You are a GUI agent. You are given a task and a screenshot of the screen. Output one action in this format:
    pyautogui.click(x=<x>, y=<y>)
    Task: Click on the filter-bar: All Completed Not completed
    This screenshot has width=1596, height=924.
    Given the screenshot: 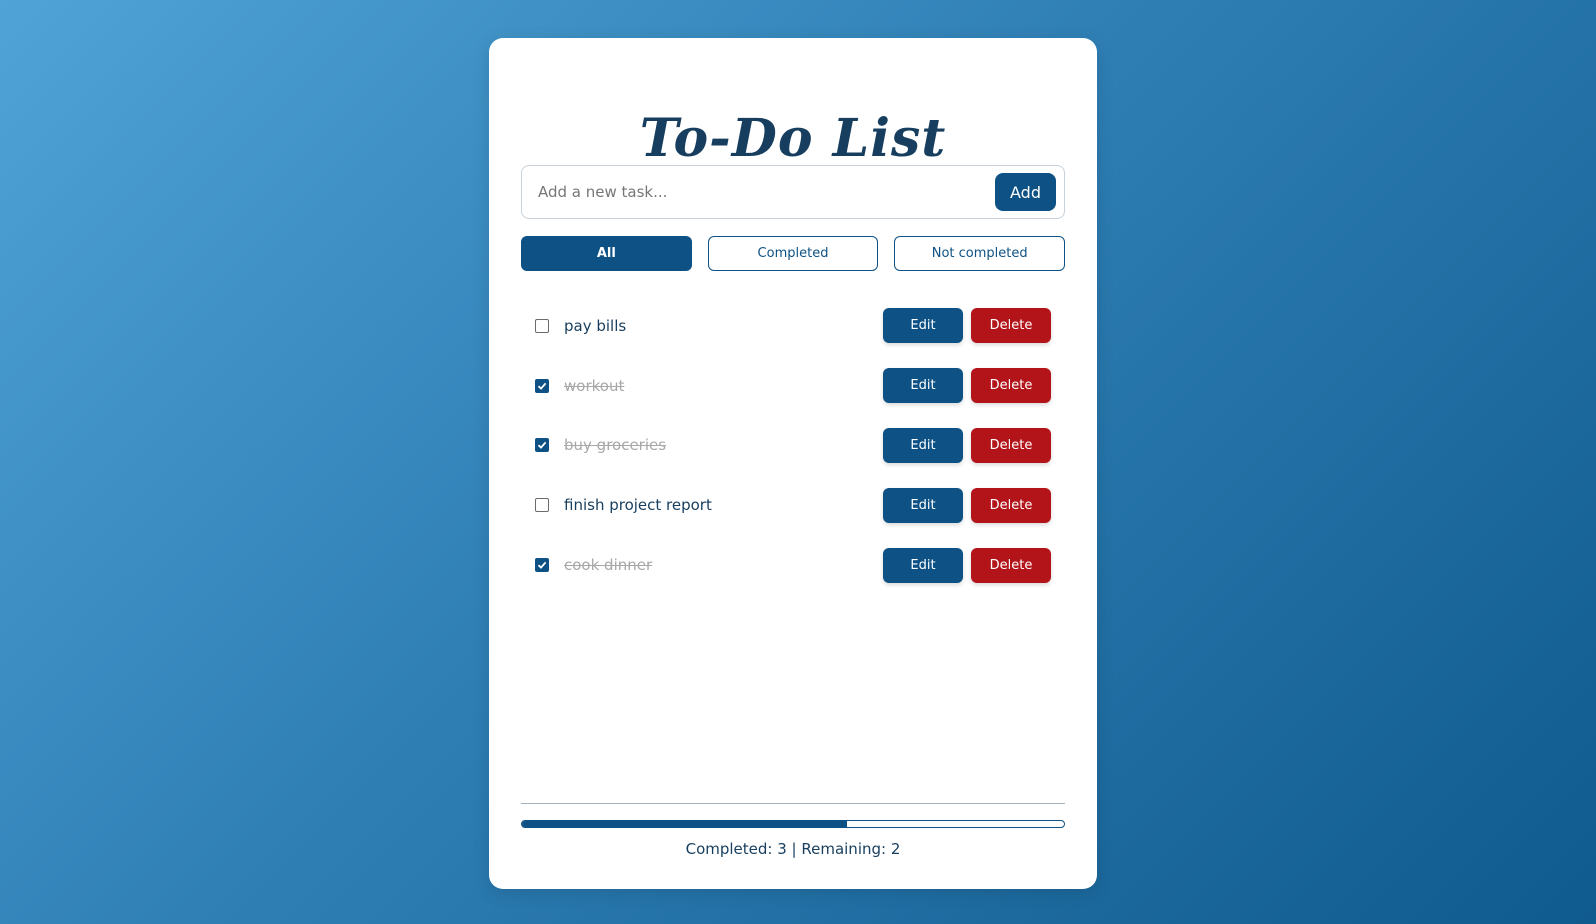 What is the action you would take?
    pyautogui.click(x=793, y=253)
    